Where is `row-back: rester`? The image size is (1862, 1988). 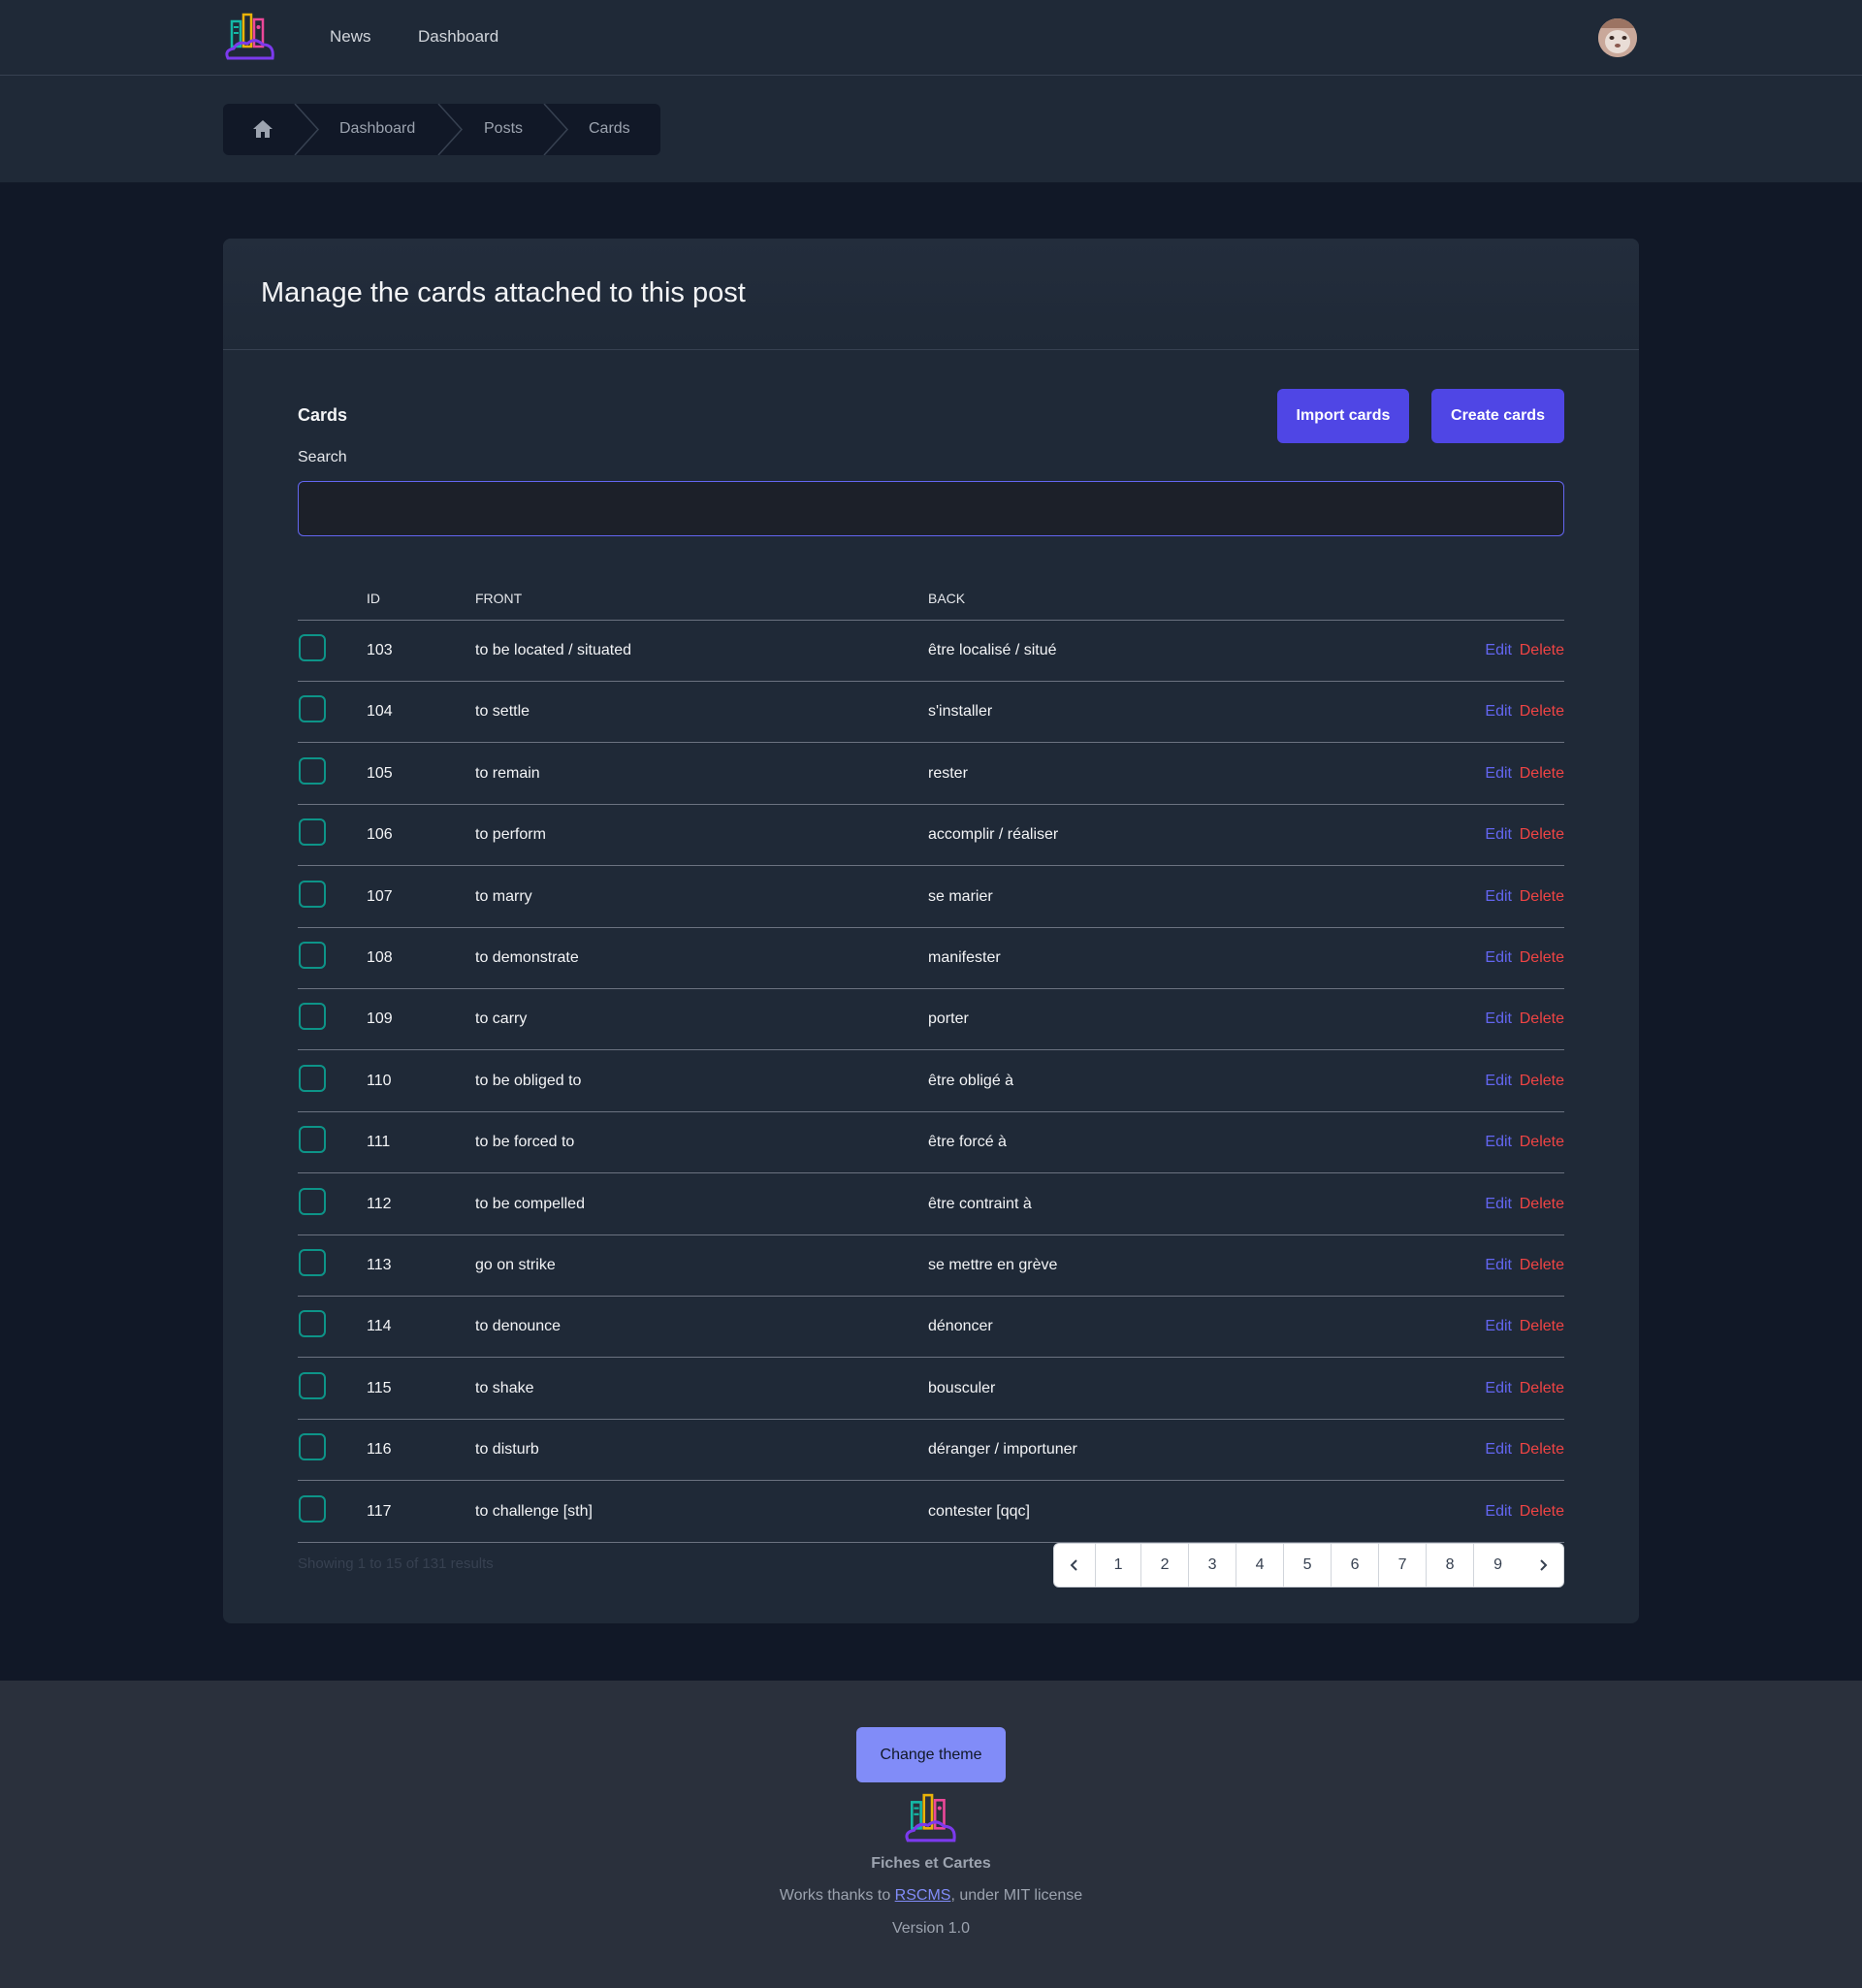 row-back: rester is located at coordinates (948, 773).